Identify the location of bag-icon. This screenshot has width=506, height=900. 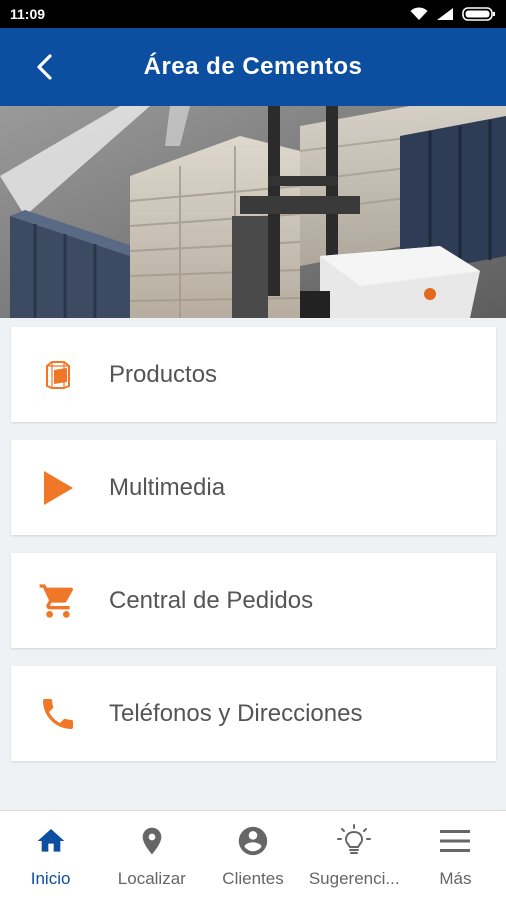
(60, 374).